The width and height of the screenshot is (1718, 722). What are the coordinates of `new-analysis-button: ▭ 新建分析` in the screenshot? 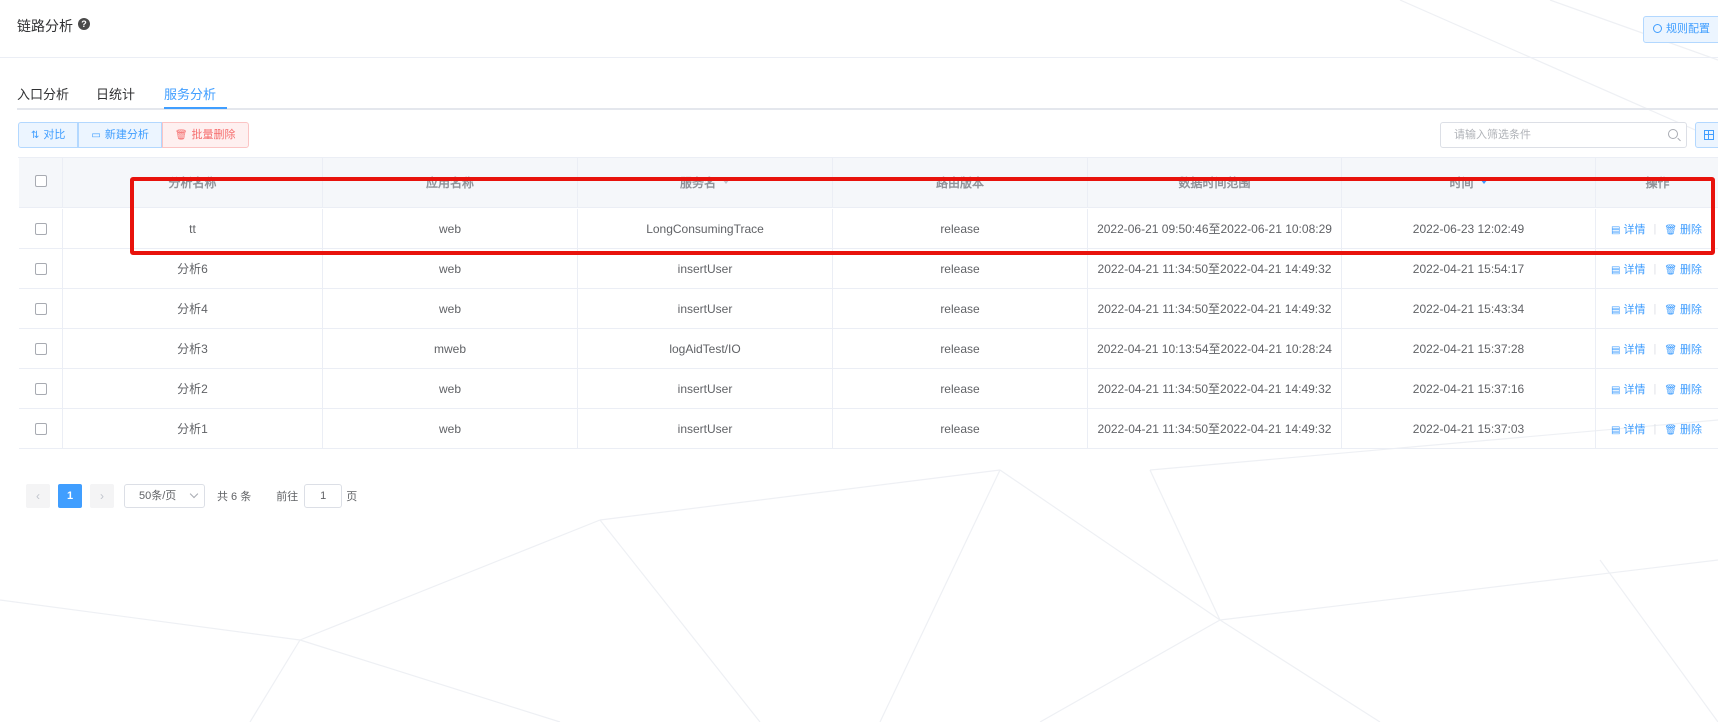 It's located at (120, 135).